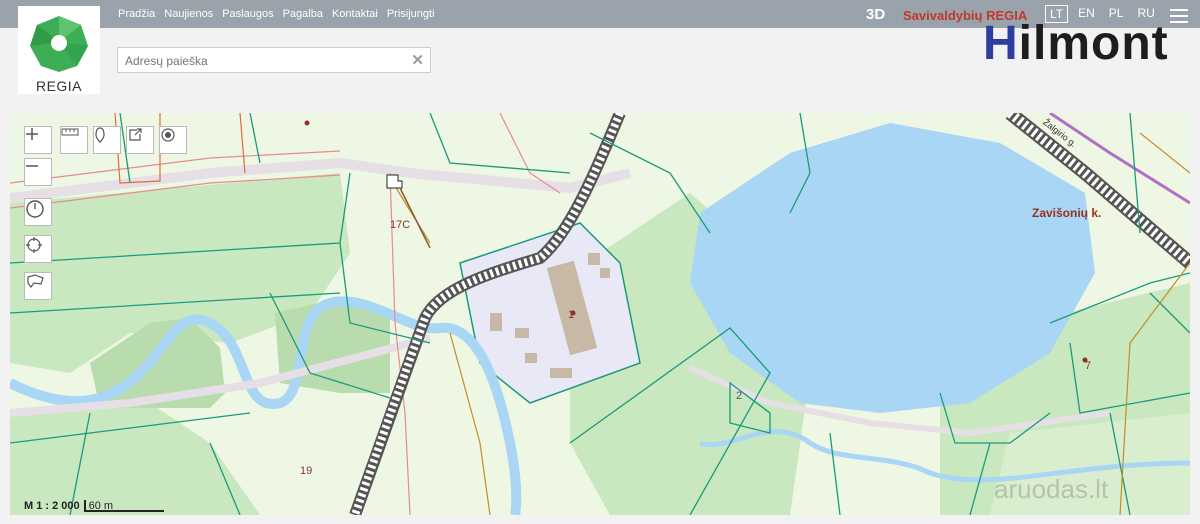  What do you see at coordinates (355, 14) in the screenshot?
I see `nav-item-kontaktai: Kontaktai` at bounding box center [355, 14].